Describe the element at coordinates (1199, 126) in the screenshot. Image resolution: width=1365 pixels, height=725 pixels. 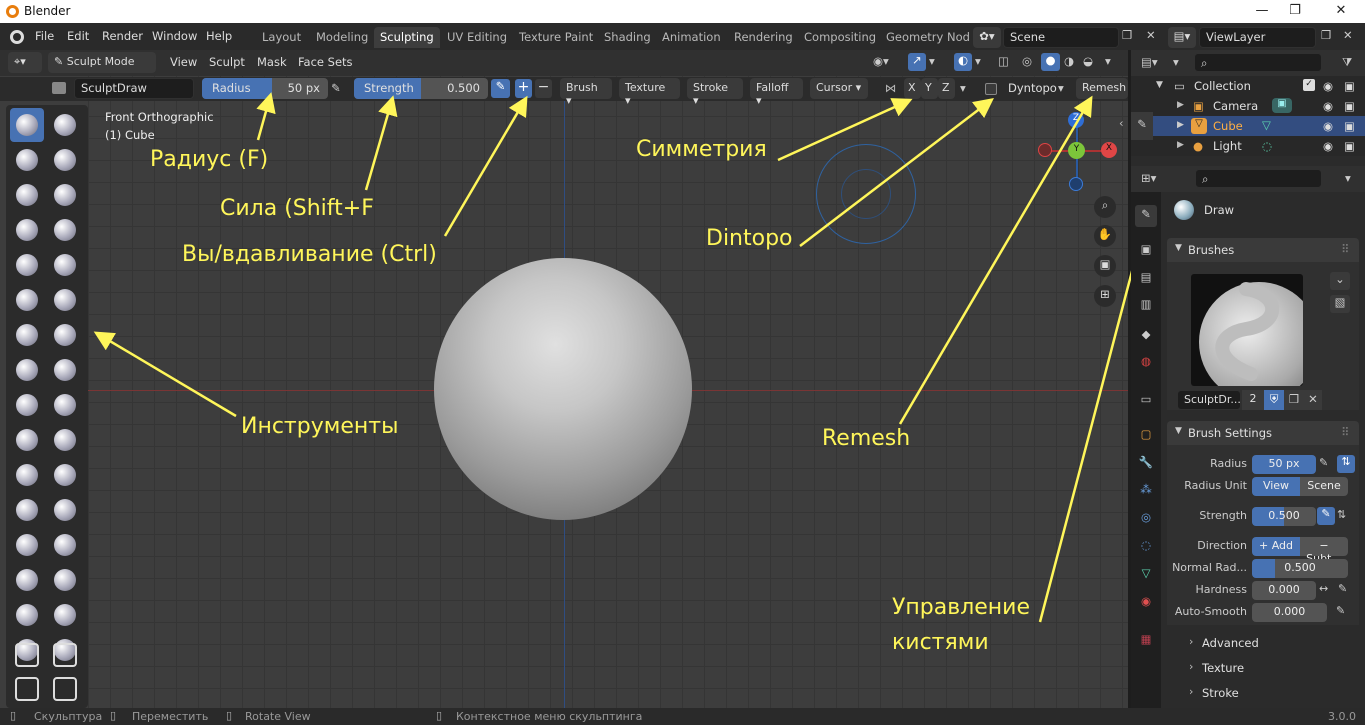
I see `cube-object-icon: ▽` at that location.